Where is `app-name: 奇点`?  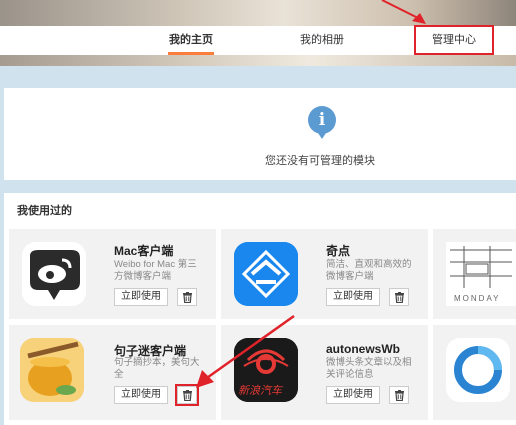
app-name: 奇点 is located at coordinates (338, 251).